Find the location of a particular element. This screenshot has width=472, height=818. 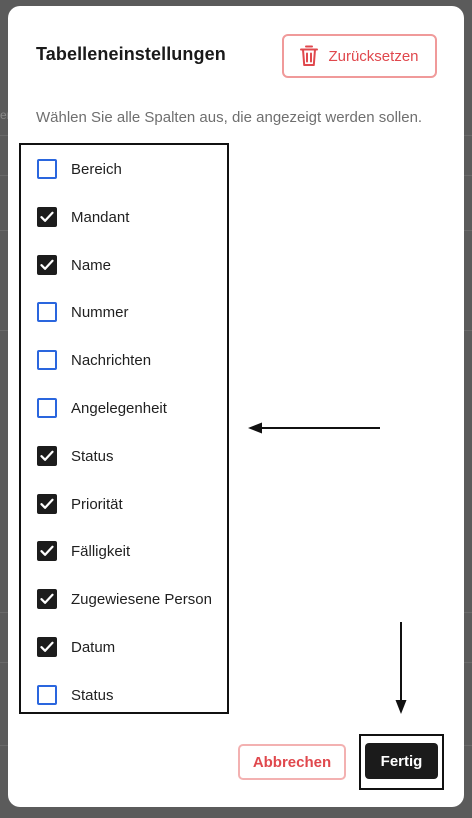

reset-button: Zurücksetzen is located at coordinates (359, 56).